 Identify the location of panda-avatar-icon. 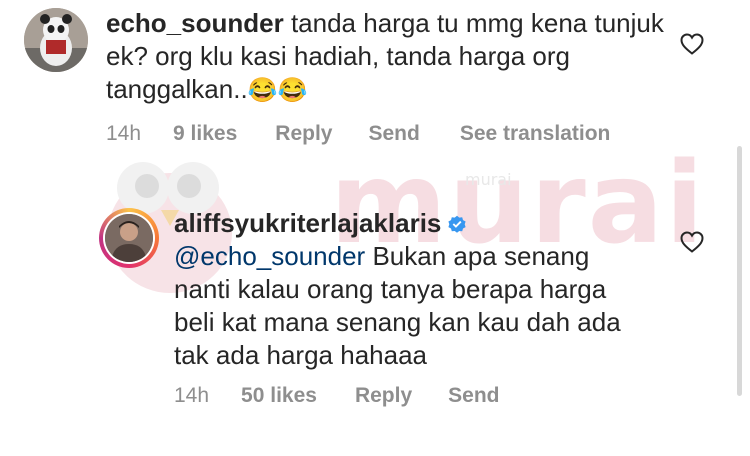
(56, 40).